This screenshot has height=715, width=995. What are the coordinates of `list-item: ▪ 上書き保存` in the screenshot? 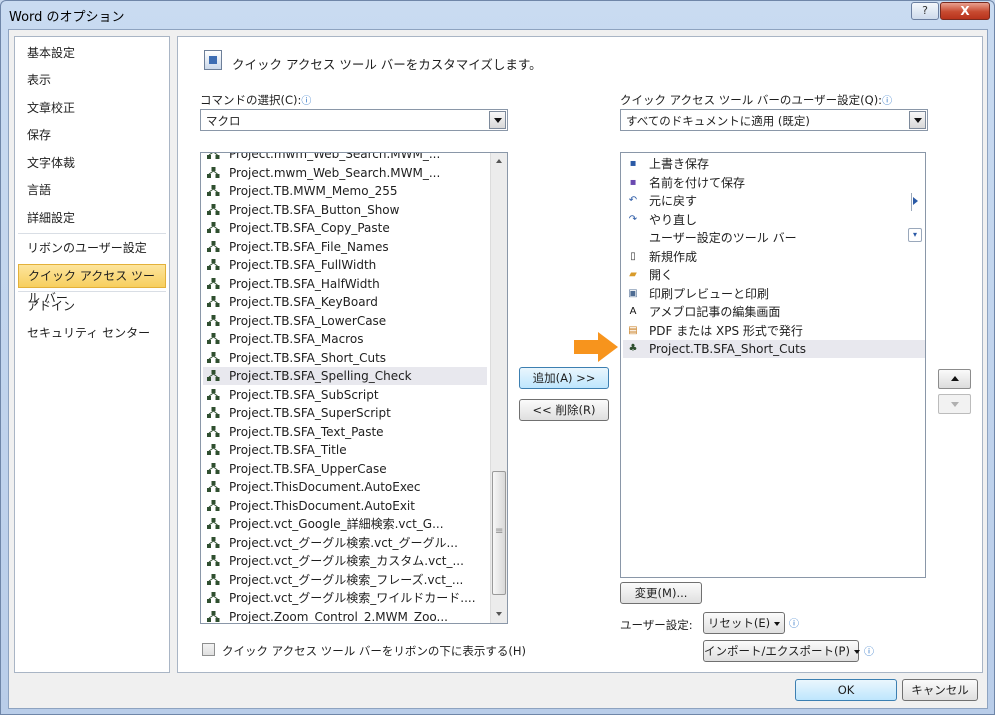 It's located at (774, 164).